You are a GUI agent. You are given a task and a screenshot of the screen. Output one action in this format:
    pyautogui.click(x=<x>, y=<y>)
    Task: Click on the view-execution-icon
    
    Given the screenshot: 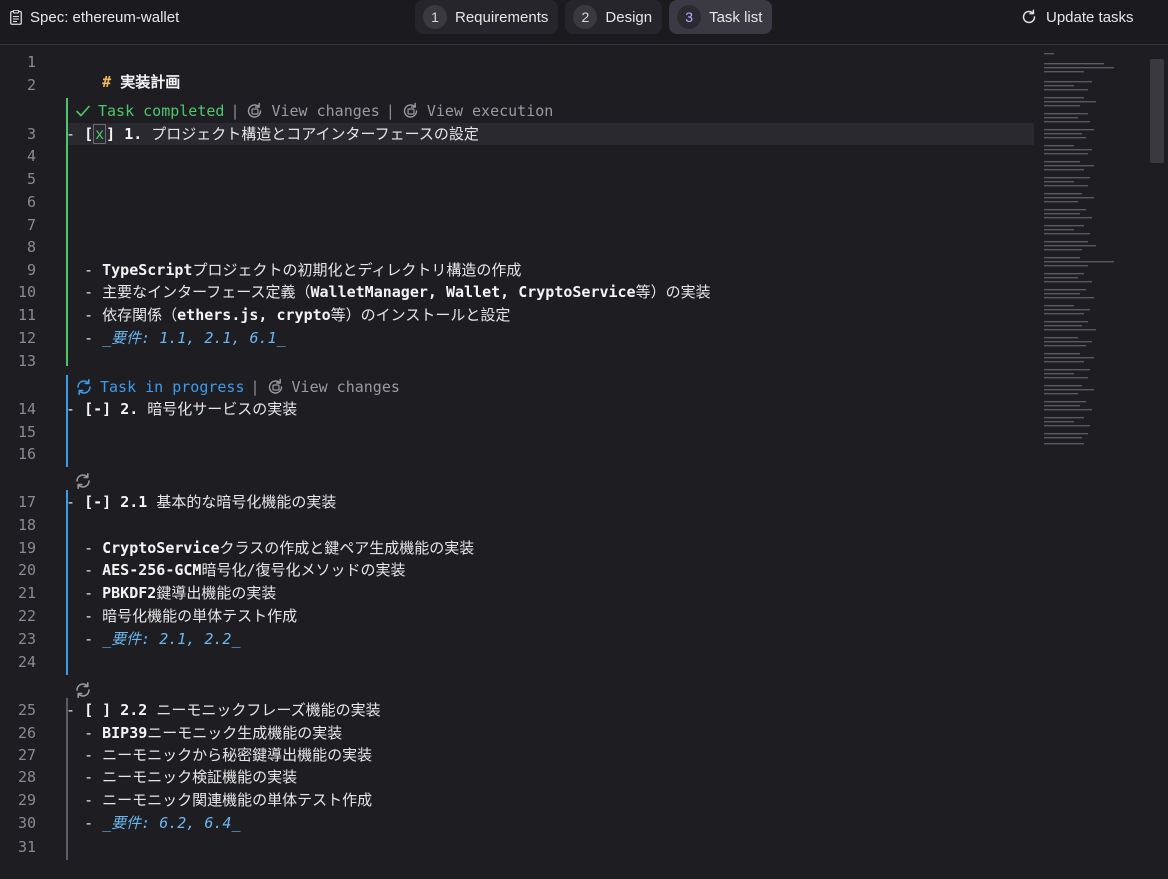 What is the action you would take?
    pyautogui.click(x=410, y=110)
    